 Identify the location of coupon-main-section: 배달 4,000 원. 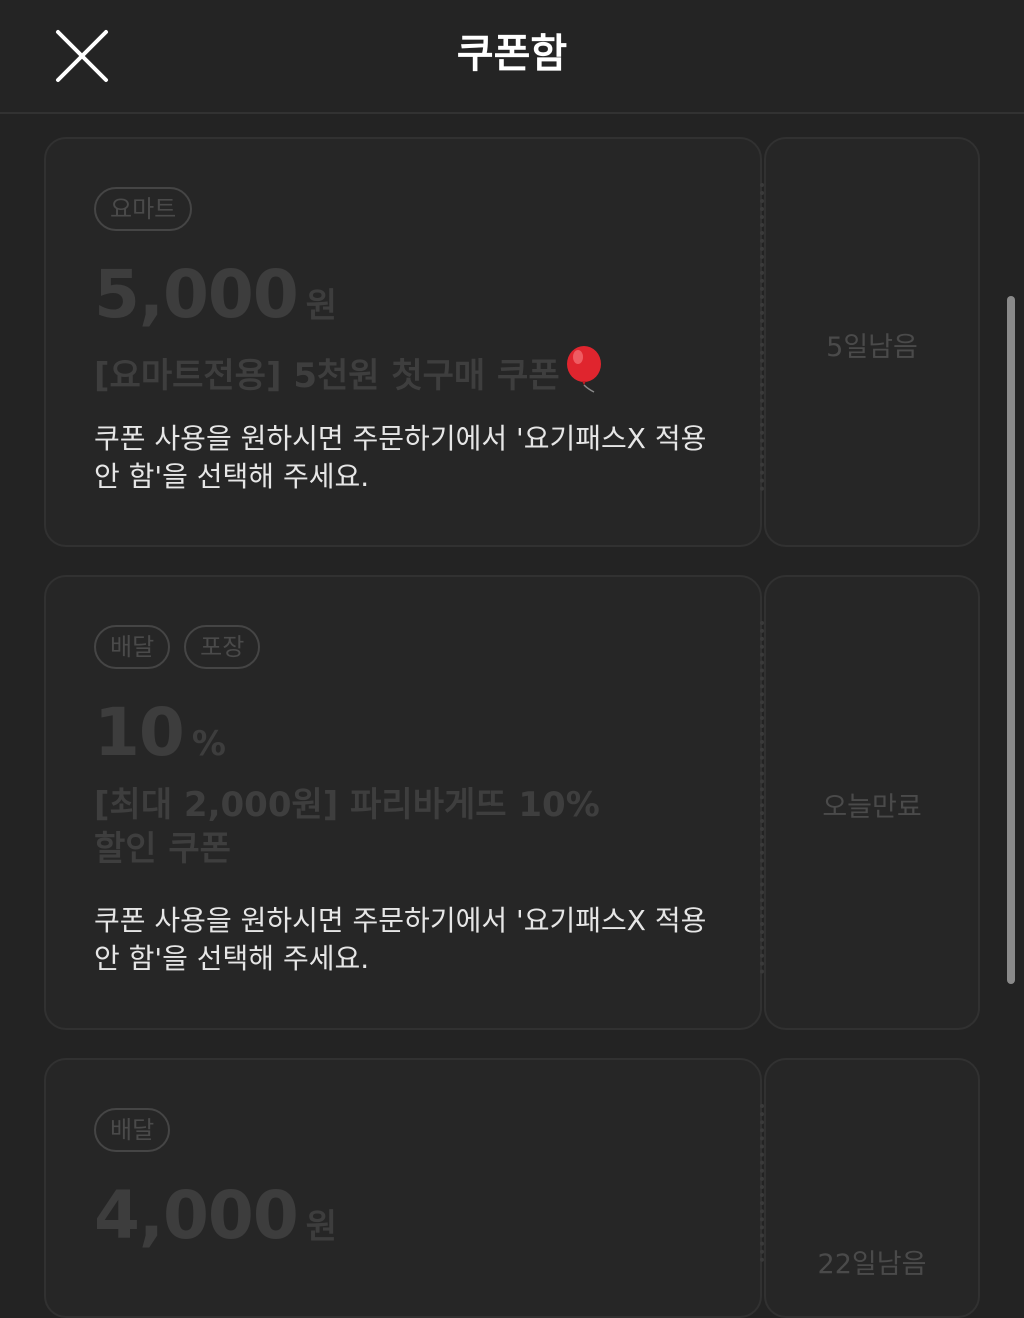
(403, 1188).